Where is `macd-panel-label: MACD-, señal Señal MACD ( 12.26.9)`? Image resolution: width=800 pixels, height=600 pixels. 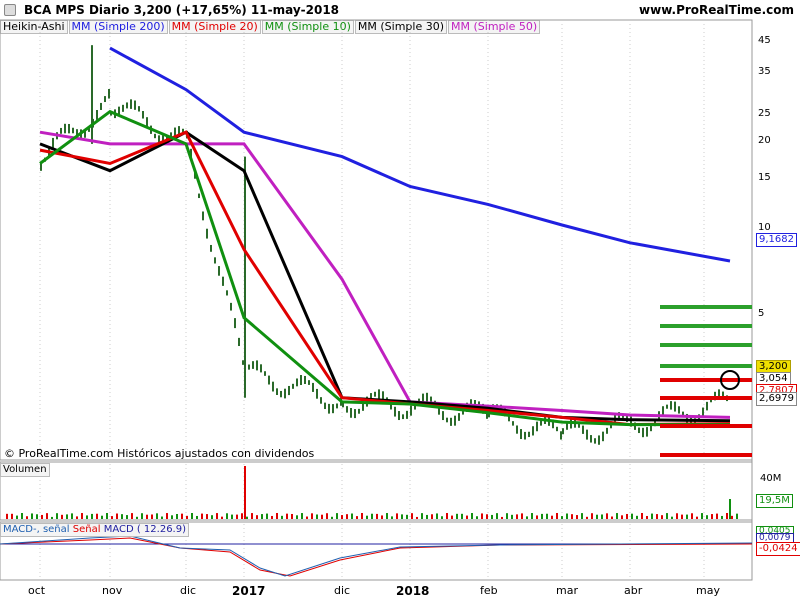 macd-panel-label: MACD-, señal Señal MACD ( 12.26.9) is located at coordinates (94, 530).